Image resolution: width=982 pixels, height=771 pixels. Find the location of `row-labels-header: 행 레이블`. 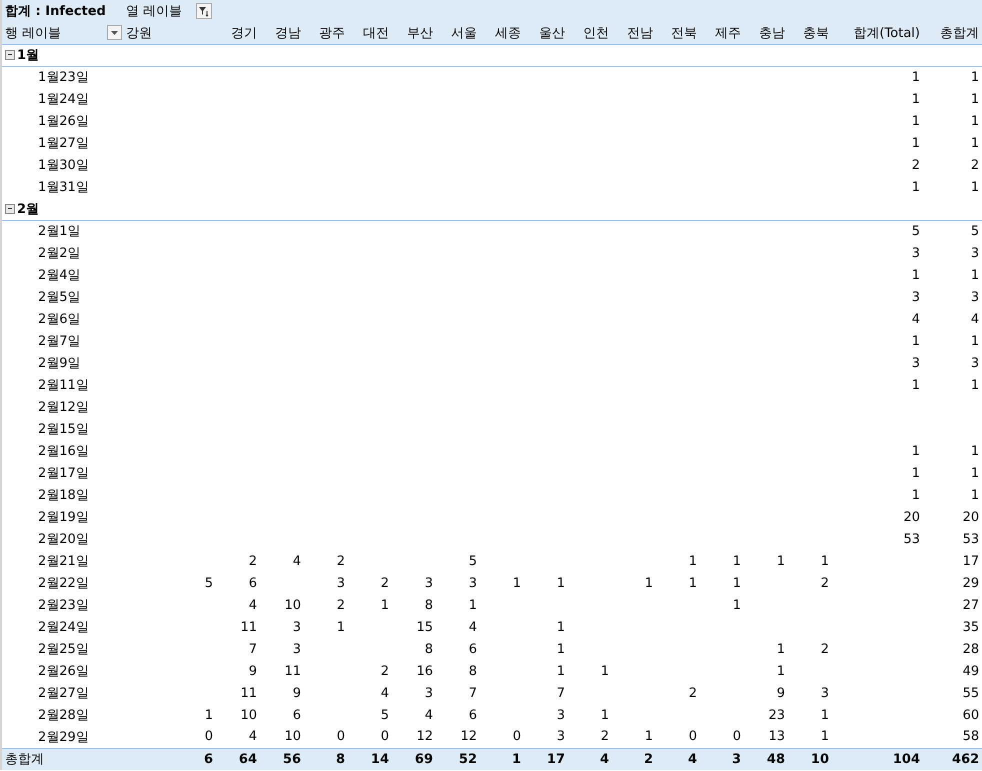

row-labels-header: 행 레이블 is located at coordinates (33, 33).